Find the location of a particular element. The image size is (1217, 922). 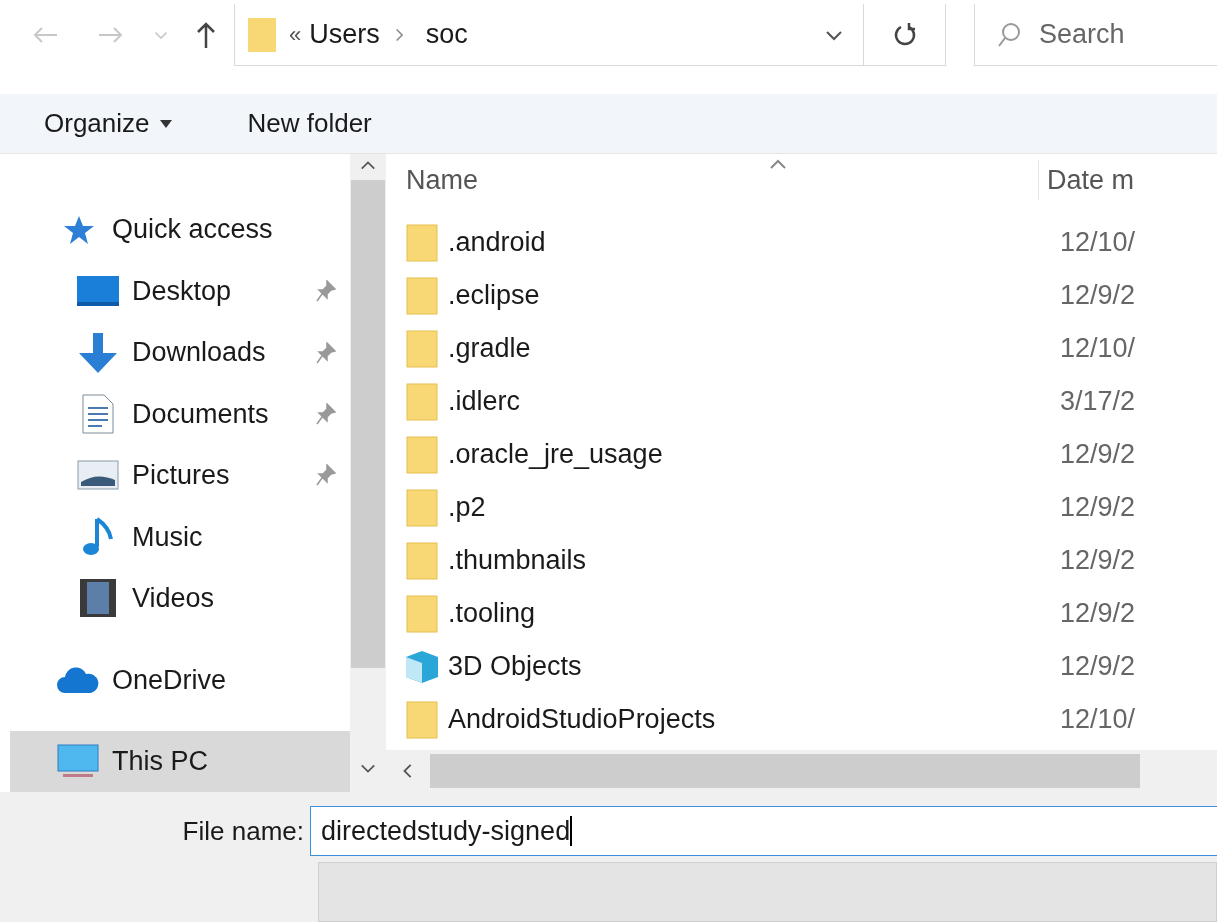

file-name: .eclipse is located at coordinates (494, 296).